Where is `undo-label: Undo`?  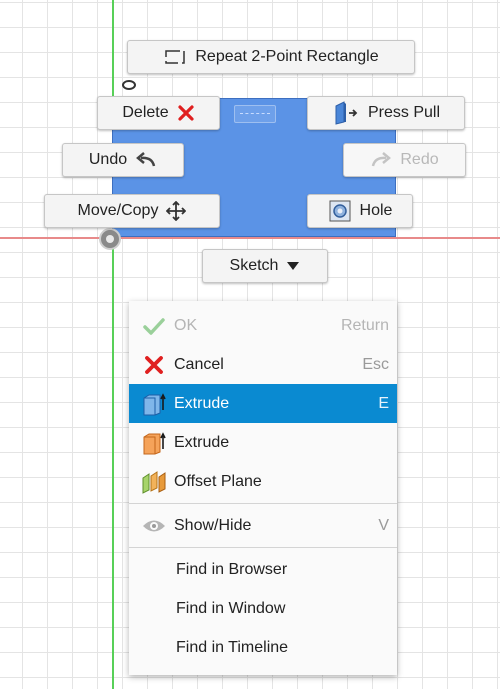 undo-label: Undo is located at coordinates (108, 159).